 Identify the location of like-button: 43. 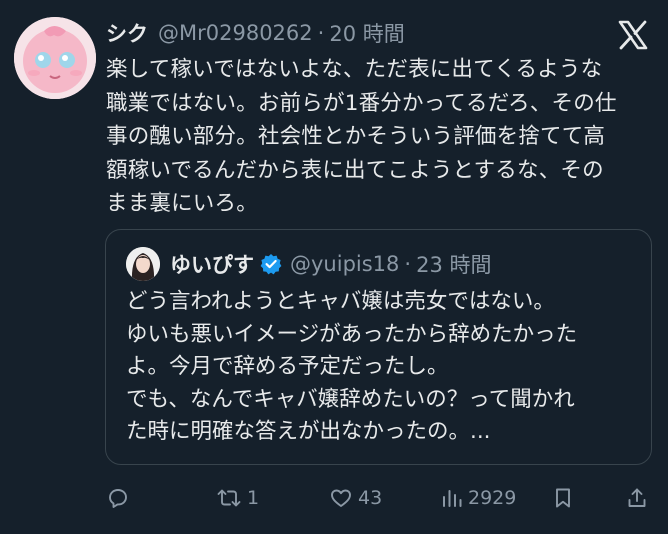
(355, 498).